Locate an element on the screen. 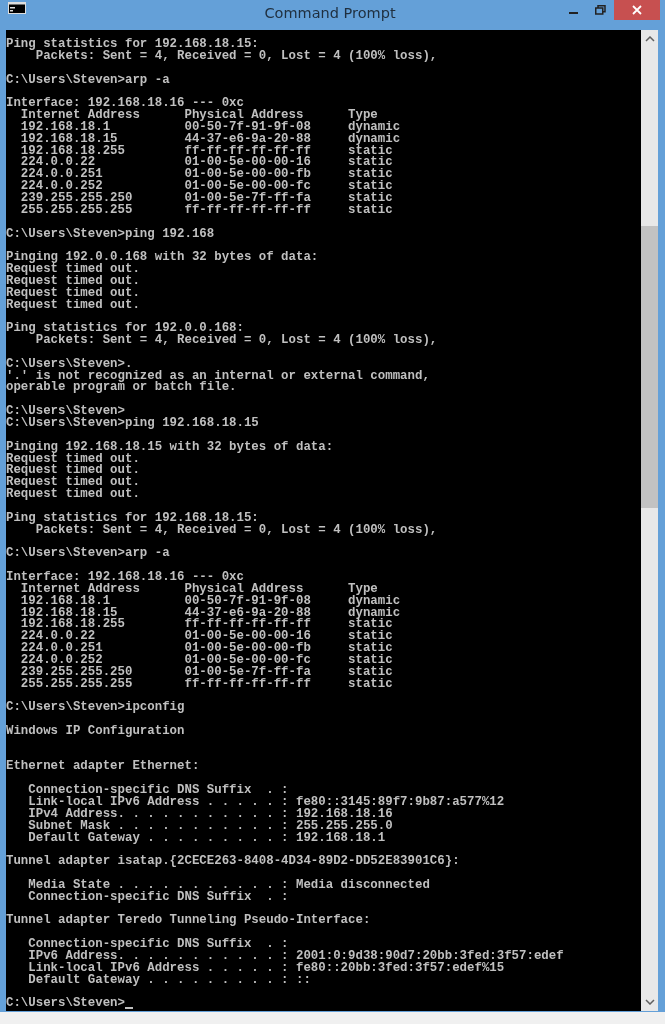 This screenshot has height=1024, width=665. maximize-icon is located at coordinates (600, 10).